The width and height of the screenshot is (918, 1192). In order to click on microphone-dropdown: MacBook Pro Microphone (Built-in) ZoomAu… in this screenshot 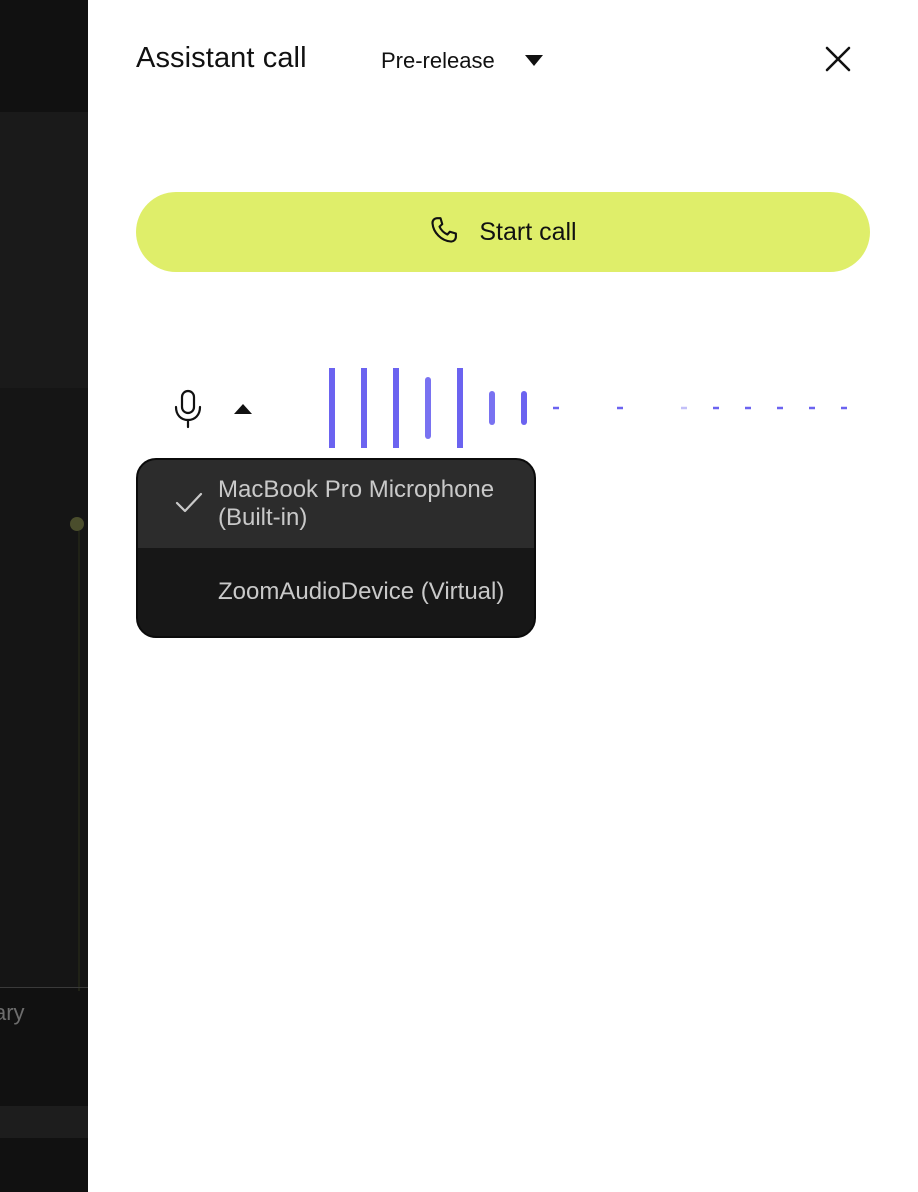, I will do `click(336, 548)`.